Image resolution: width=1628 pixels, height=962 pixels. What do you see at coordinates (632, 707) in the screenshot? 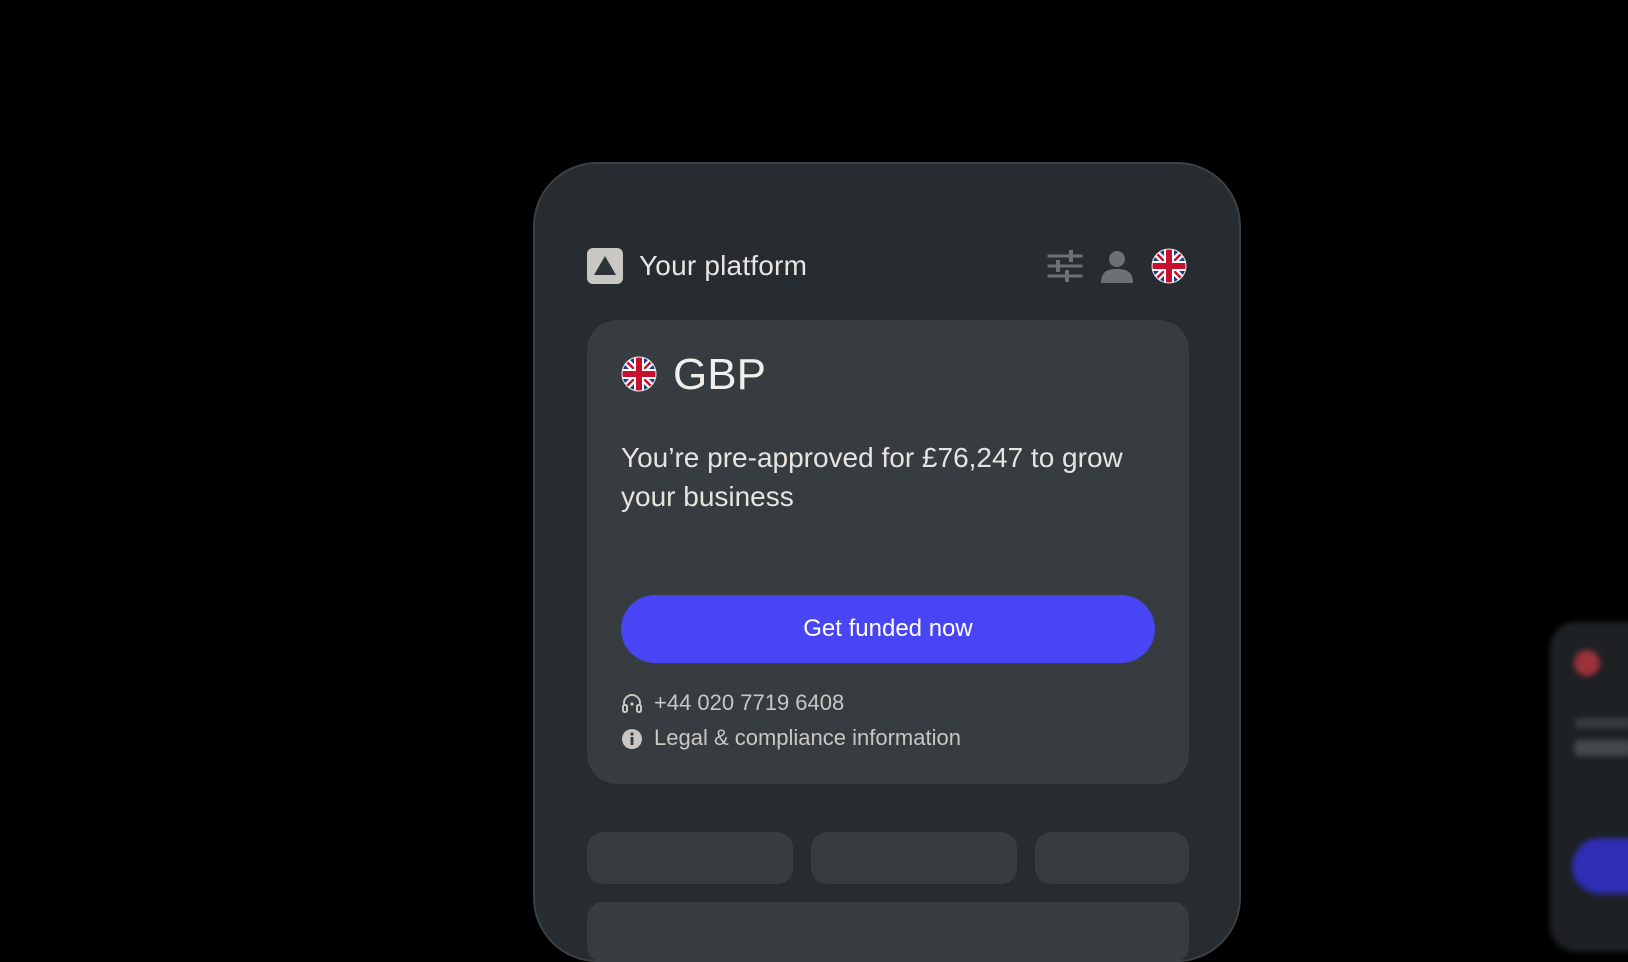
I see `headset-icon` at bounding box center [632, 707].